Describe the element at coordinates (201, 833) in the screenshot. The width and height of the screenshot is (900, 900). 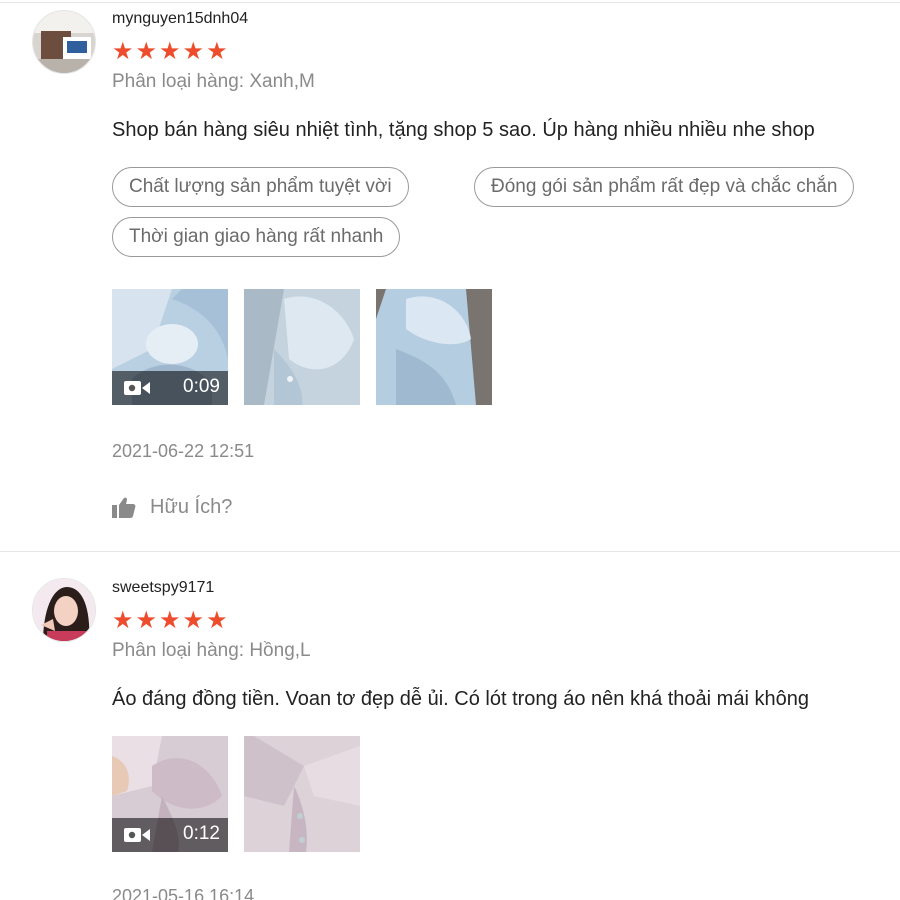
I see `video-duration: 0:12` at that location.